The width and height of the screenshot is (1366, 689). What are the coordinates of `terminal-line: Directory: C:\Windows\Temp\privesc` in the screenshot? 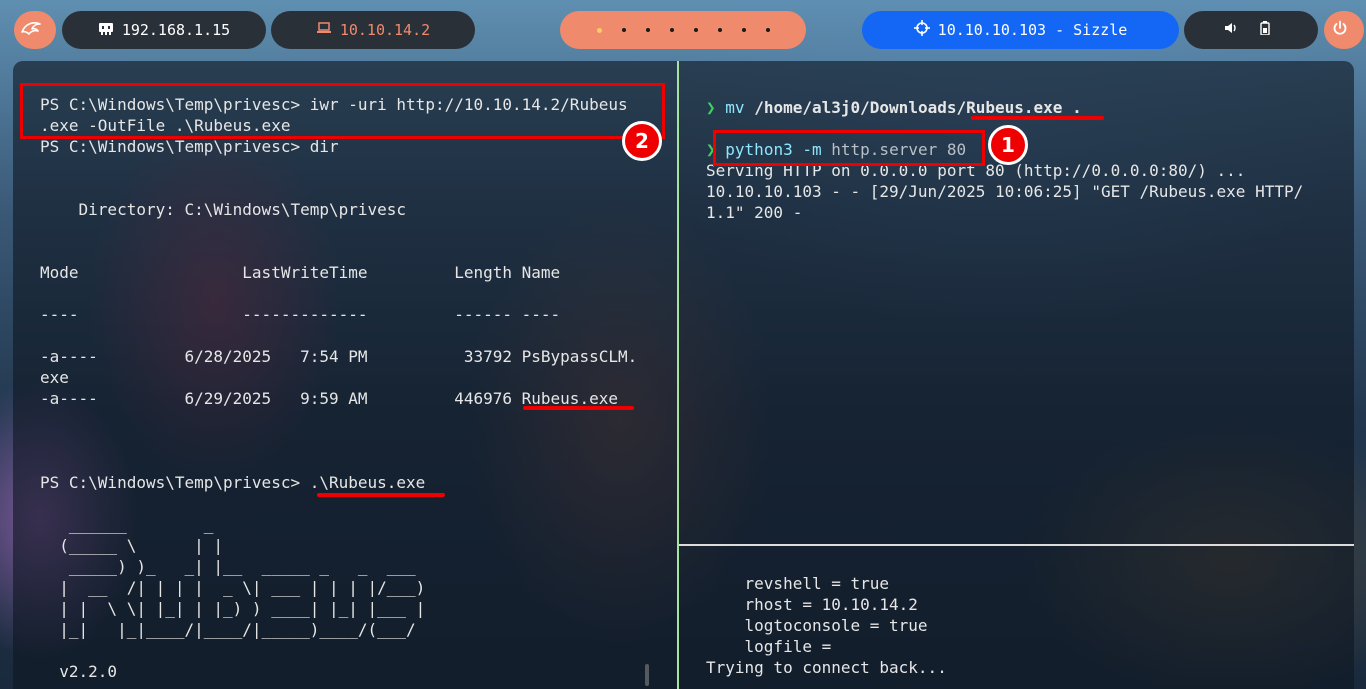 It's located at (223, 209).